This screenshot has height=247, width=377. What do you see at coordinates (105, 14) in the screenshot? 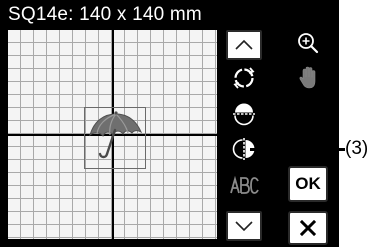
I see `hoop-size-title: SQ14e: 140 x 140 mm` at bounding box center [105, 14].